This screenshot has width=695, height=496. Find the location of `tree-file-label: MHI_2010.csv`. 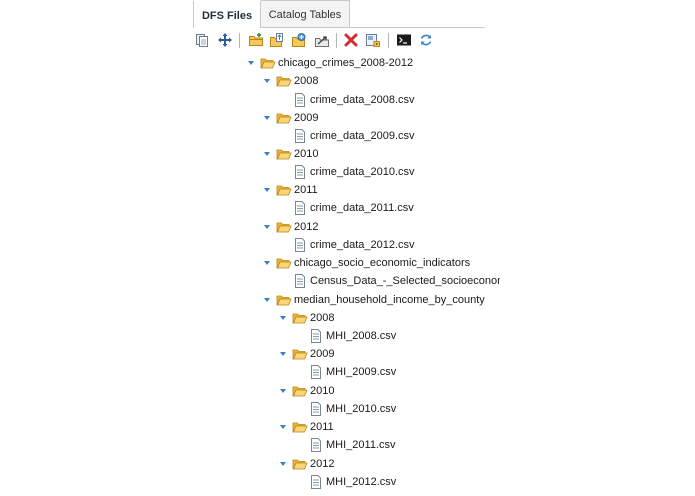

tree-file-label: MHI_2010.csv is located at coordinates (361, 409).